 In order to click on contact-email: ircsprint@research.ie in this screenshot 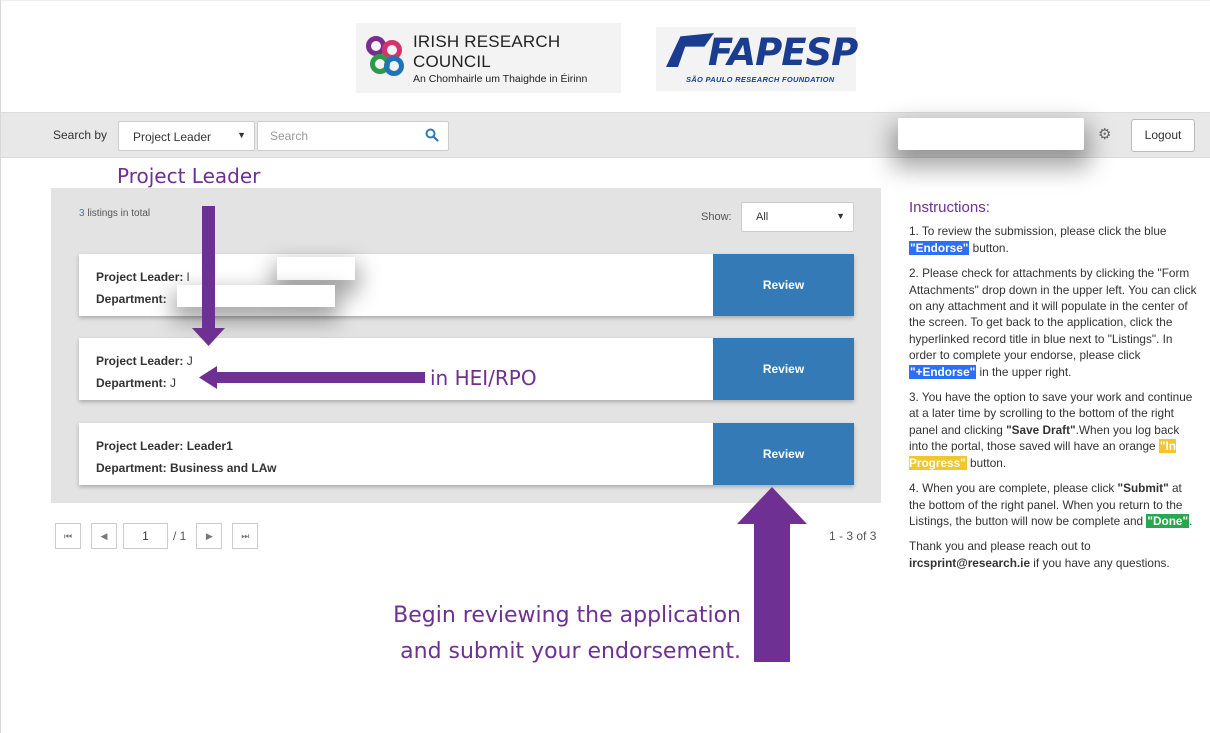, I will do `click(969, 563)`.